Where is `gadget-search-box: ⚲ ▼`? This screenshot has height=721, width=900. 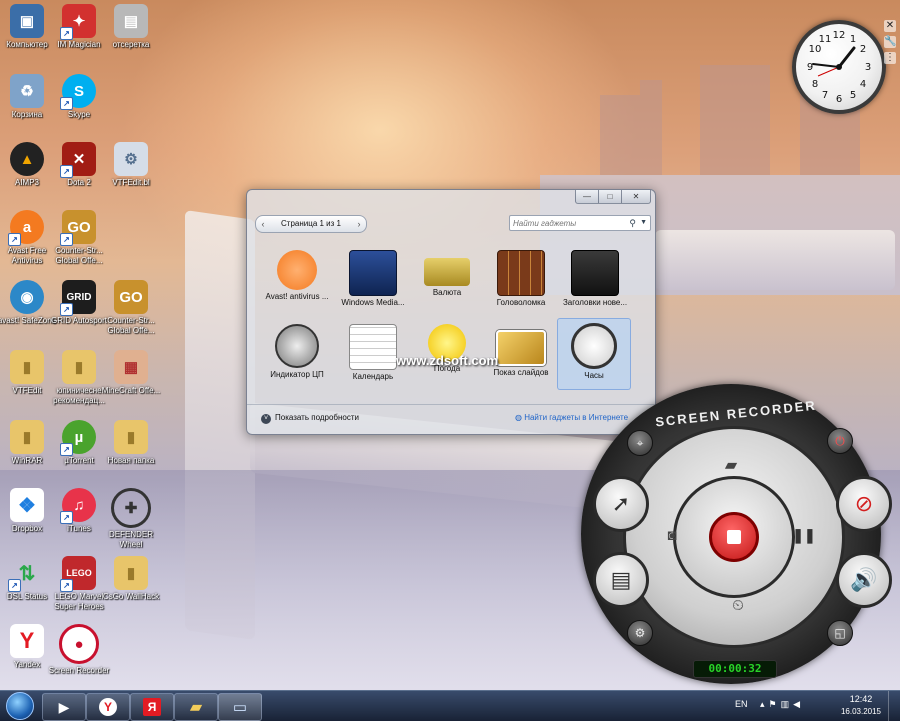 gadget-search-box: ⚲ ▼ is located at coordinates (580, 223).